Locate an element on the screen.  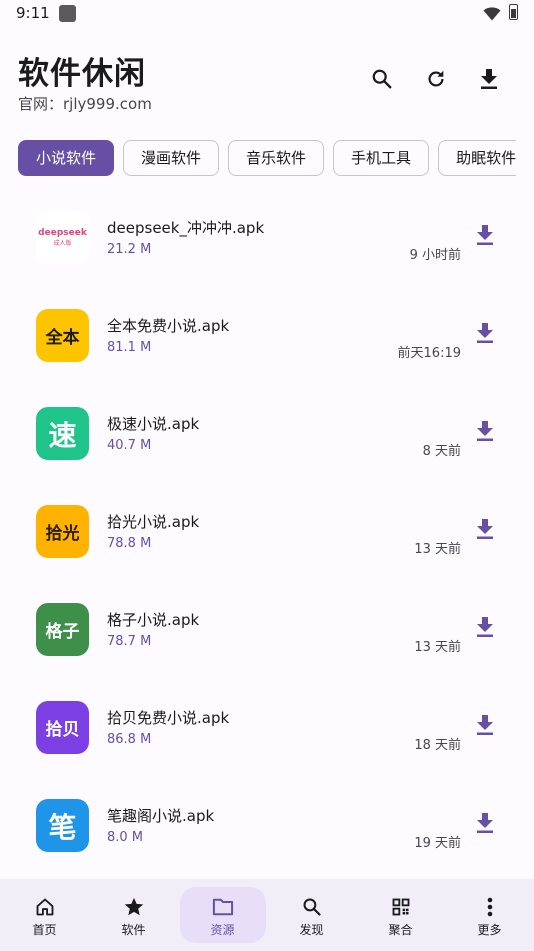
app-icon-text: 速 is located at coordinates (62, 435).